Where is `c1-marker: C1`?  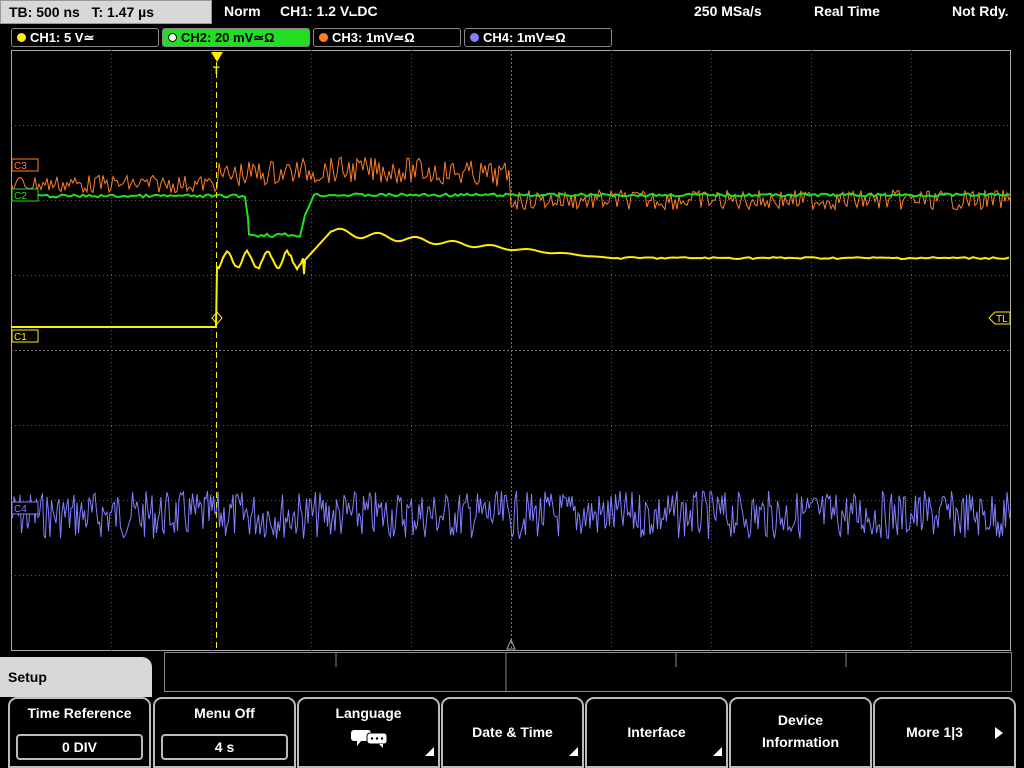 c1-marker: C1 is located at coordinates (25, 336).